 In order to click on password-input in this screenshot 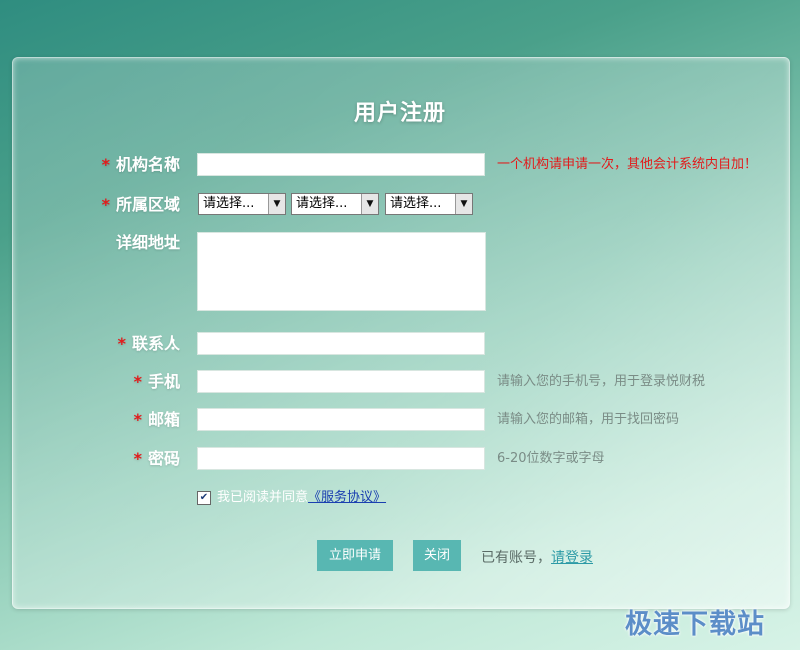, I will do `click(341, 458)`.